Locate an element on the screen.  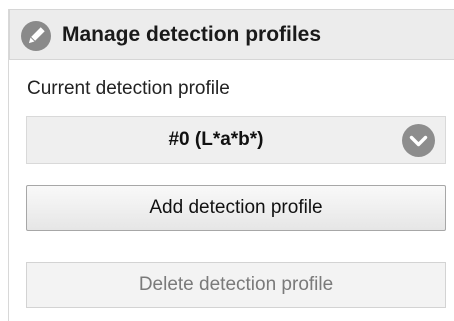
selected-profile-value: #0 (L*a*b*) is located at coordinates (216, 139).